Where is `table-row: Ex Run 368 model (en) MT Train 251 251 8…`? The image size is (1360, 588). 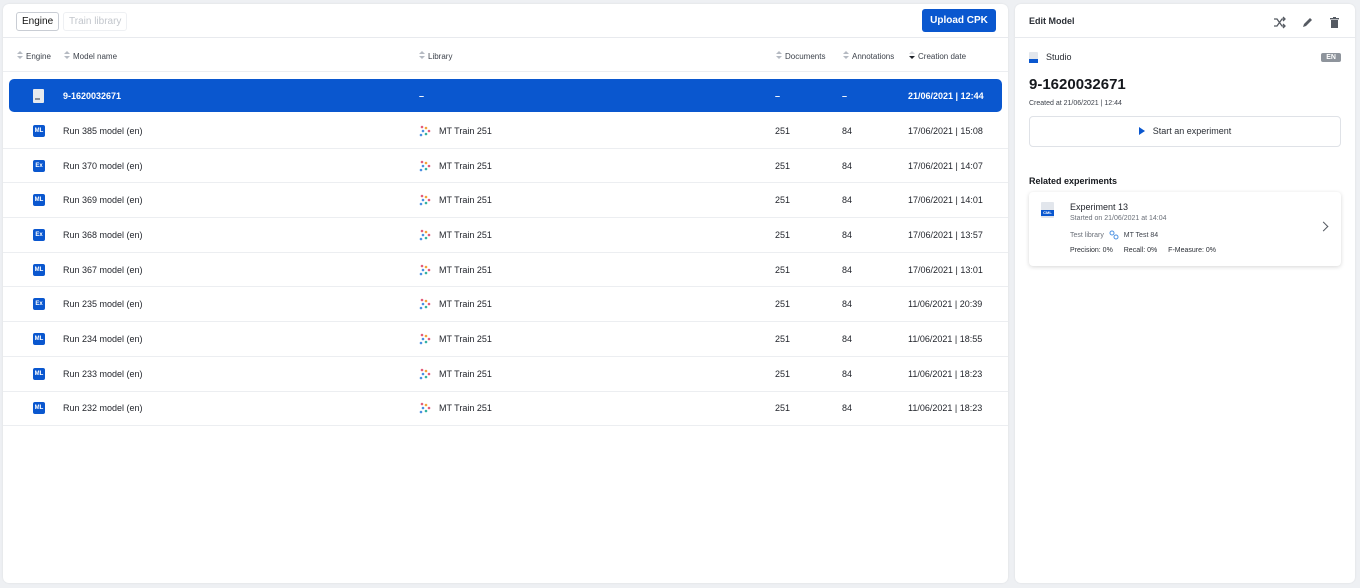
table-row: Ex Run 368 model (en) MT Train 251 251 8… is located at coordinates (505, 235).